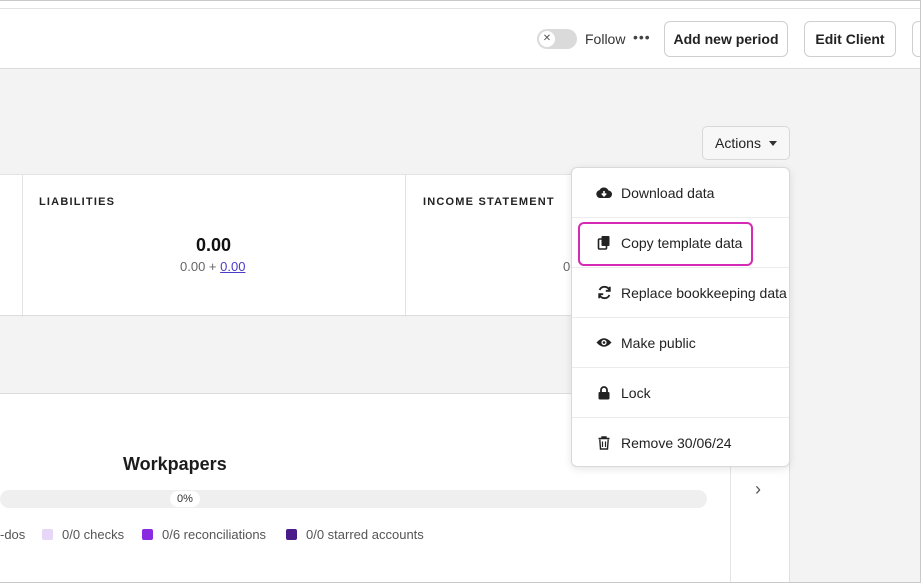 The height and width of the screenshot is (583, 921). I want to click on cloud-download-icon, so click(604, 193).